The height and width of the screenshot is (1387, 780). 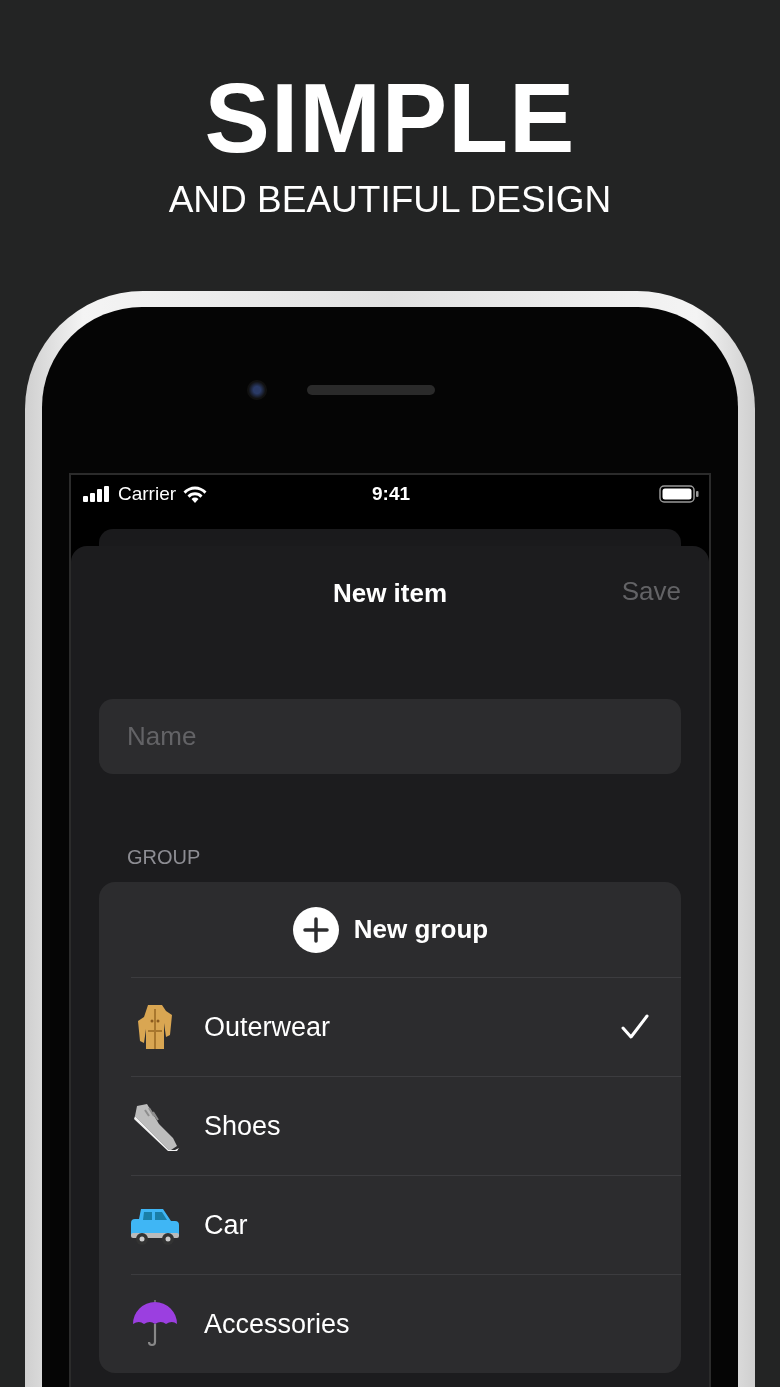 What do you see at coordinates (164, 857) in the screenshot?
I see `section-label: GROUP` at bounding box center [164, 857].